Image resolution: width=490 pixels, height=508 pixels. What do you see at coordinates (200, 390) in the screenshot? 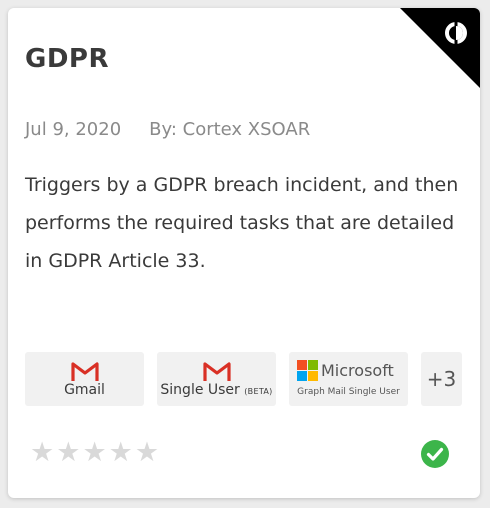
I see `single-user-label: Single User` at bounding box center [200, 390].